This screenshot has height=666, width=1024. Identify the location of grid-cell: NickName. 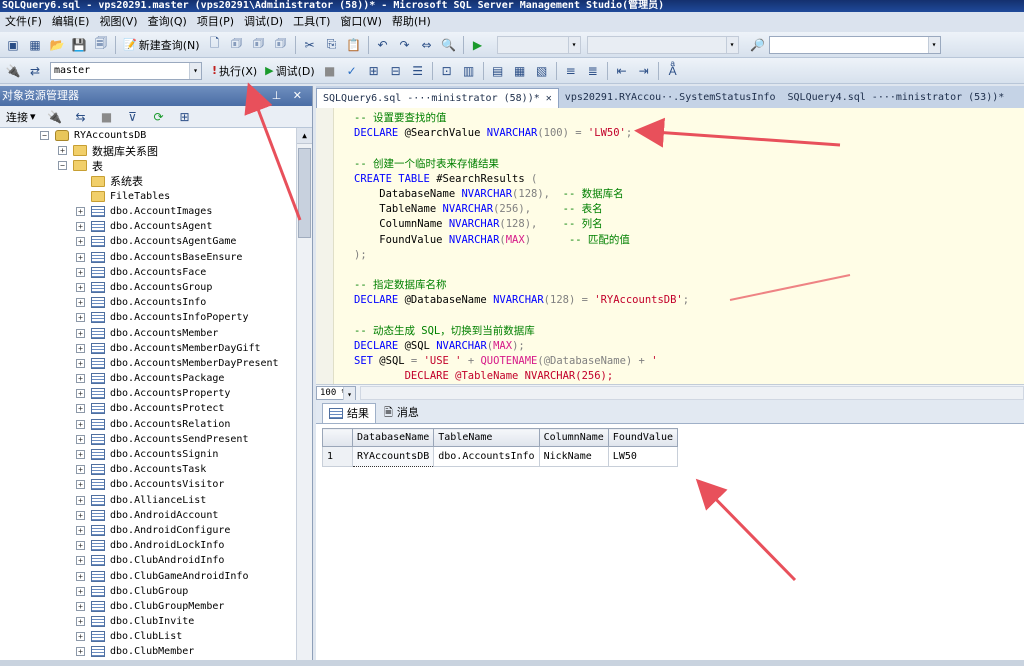
(573, 456).